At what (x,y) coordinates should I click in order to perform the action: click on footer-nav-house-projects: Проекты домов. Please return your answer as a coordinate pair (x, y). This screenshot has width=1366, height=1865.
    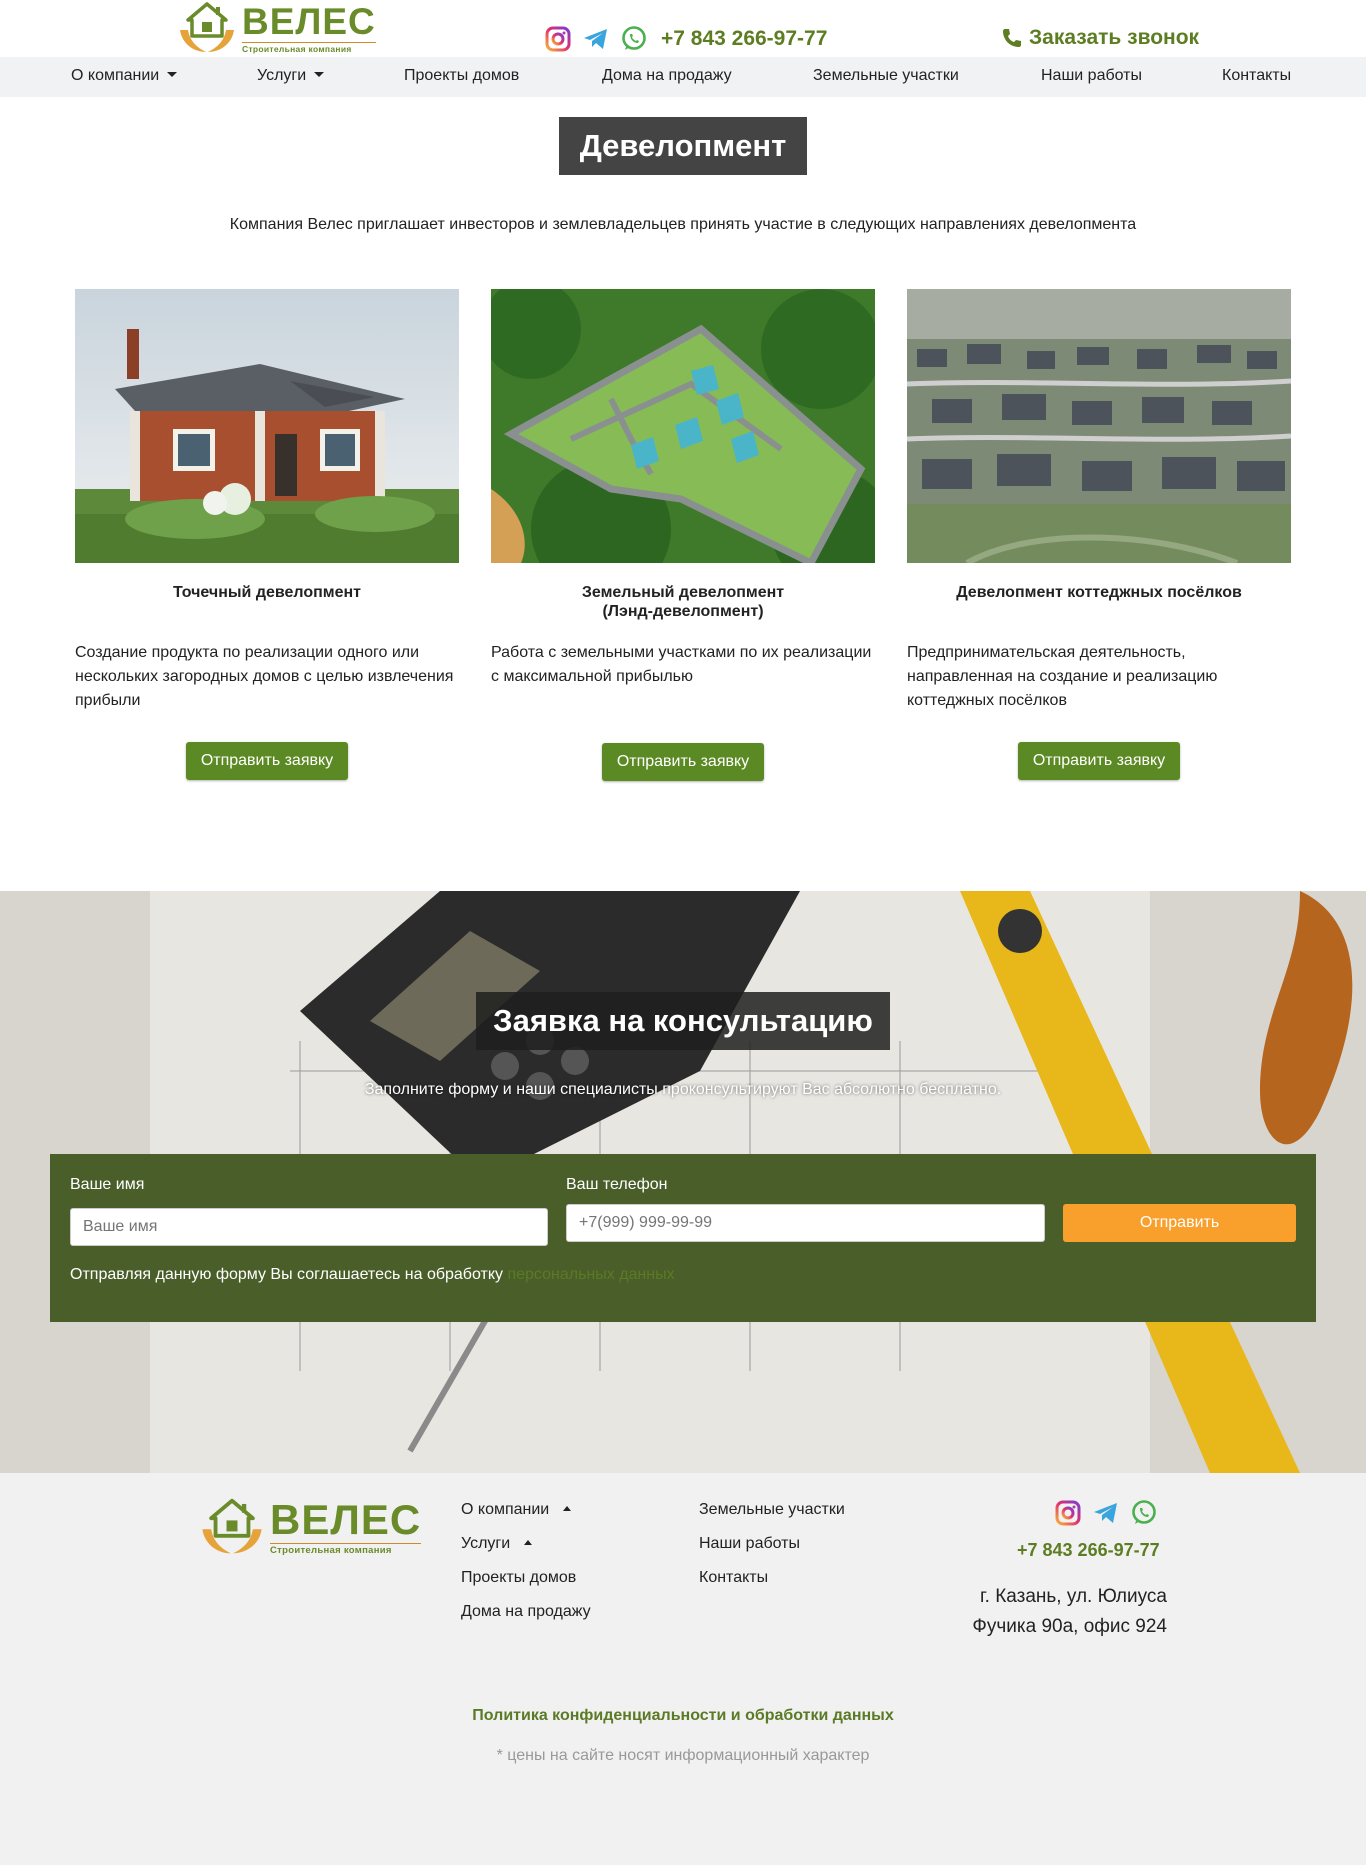
    Looking at the image, I should click on (518, 1578).